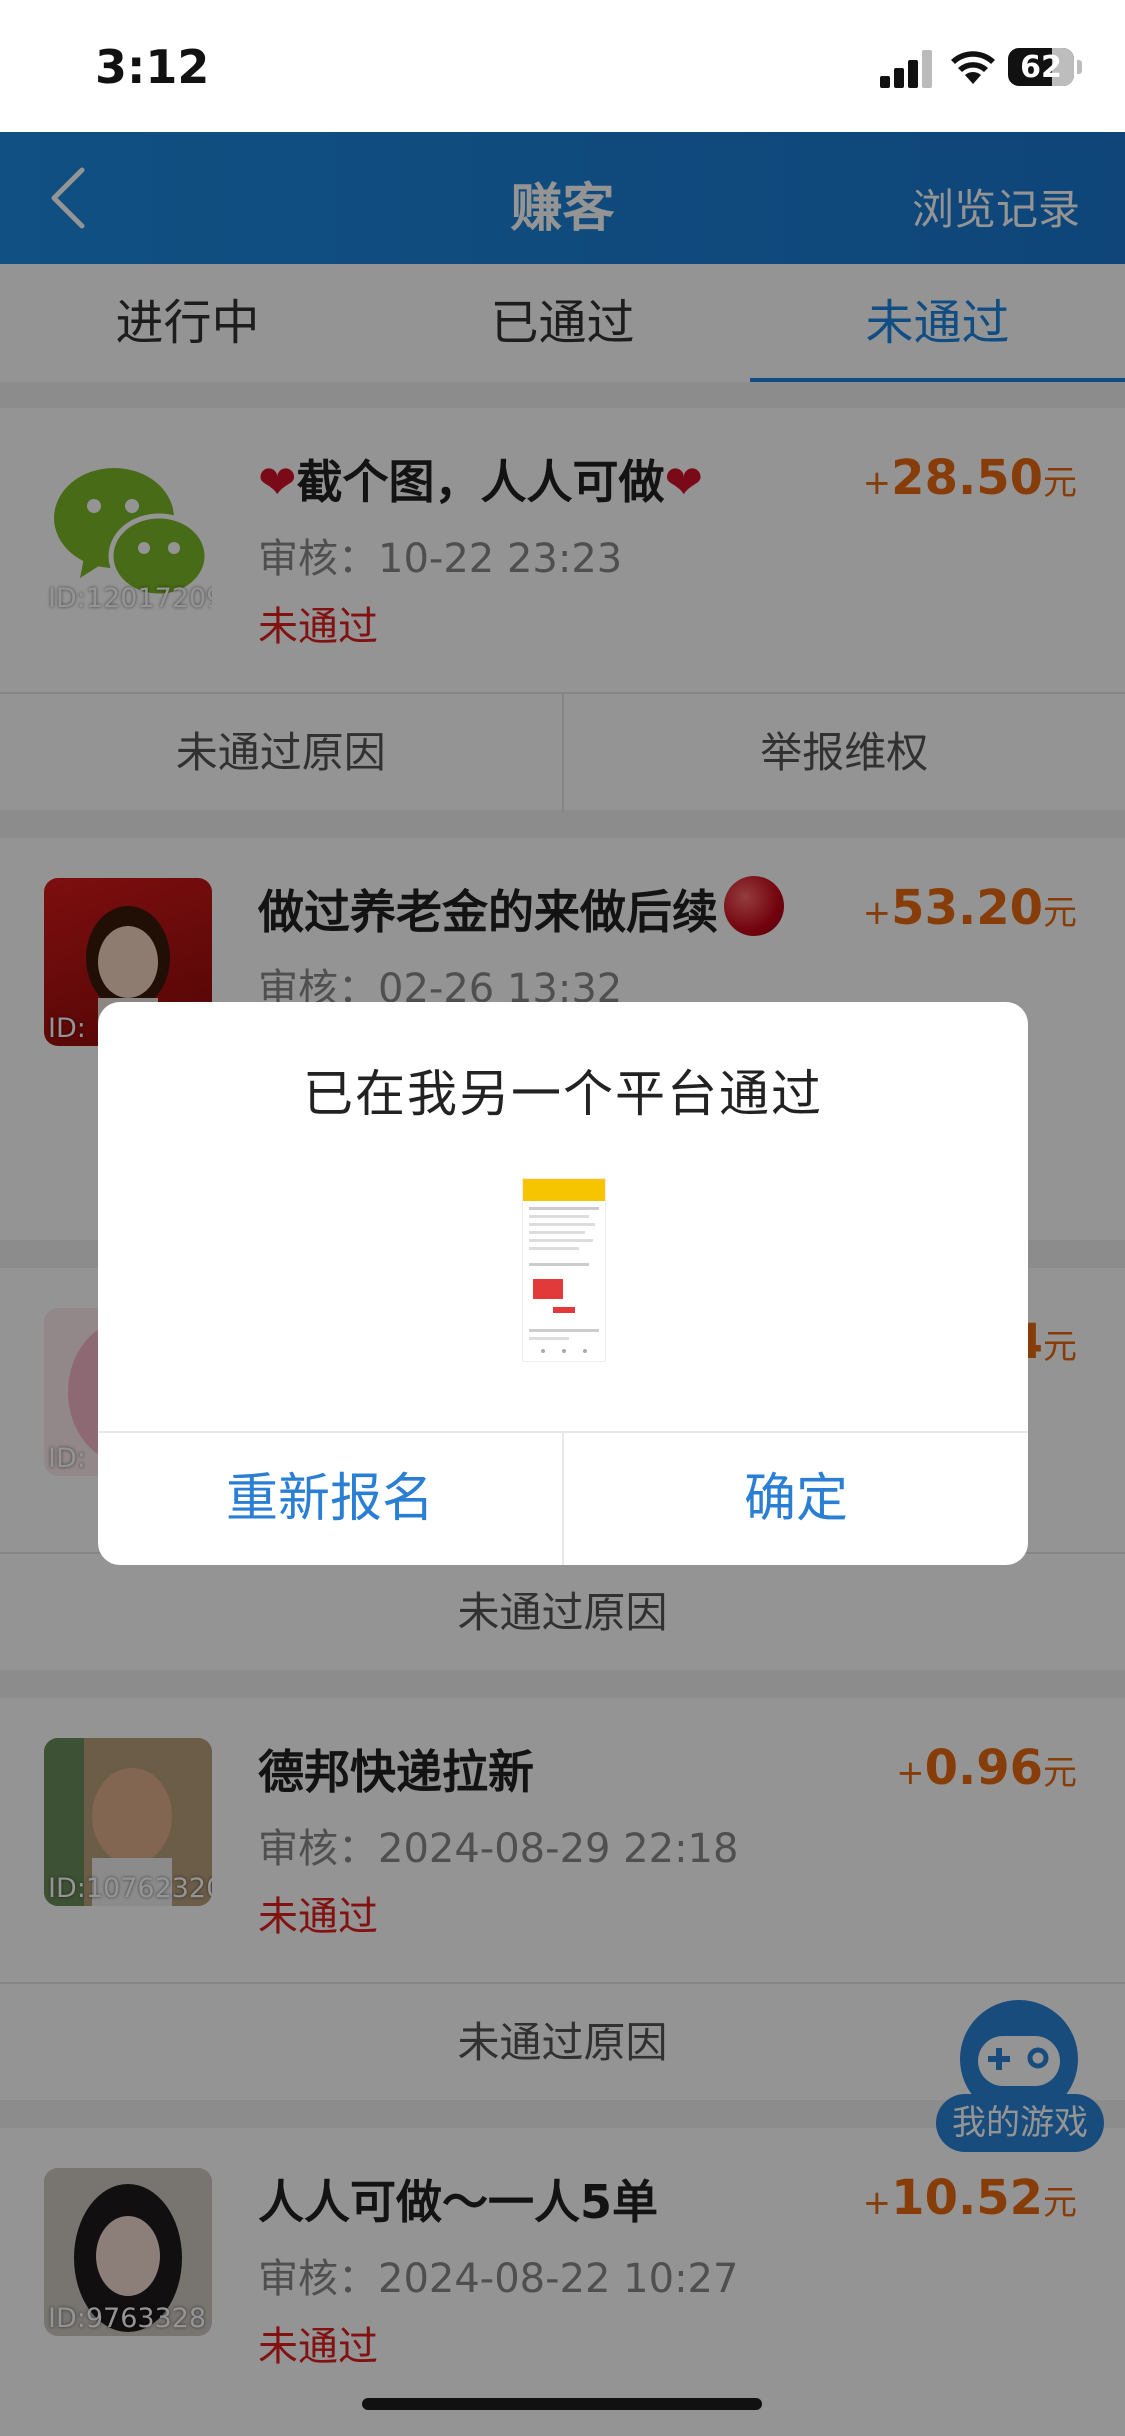 Image resolution: width=1125 pixels, height=2436 pixels. I want to click on re-register-button: 重新报名, so click(330, 1499).